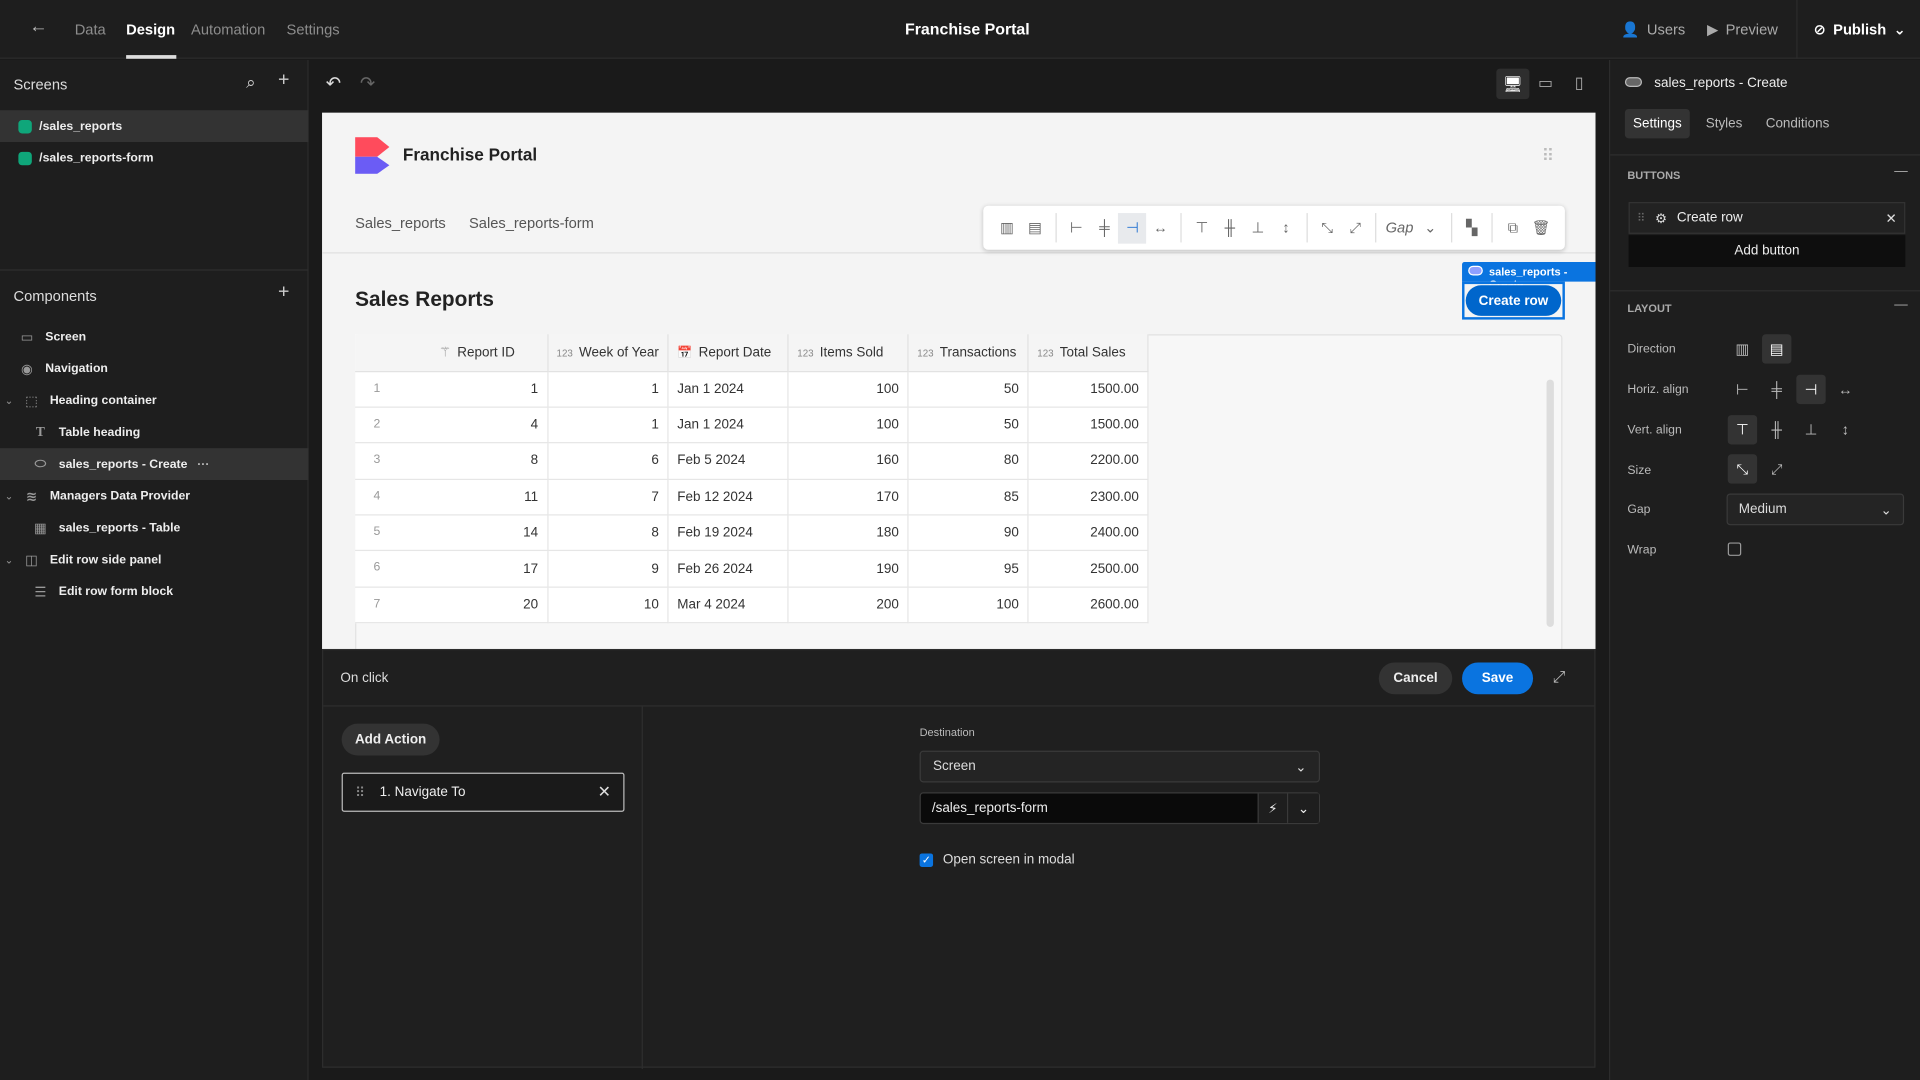 The width and height of the screenshot is (1920, 1080). What do you see at coordinates (154, 126) in the screenshot?
I see `screen-item: /sales_reports` at bounding box center [154, 126].